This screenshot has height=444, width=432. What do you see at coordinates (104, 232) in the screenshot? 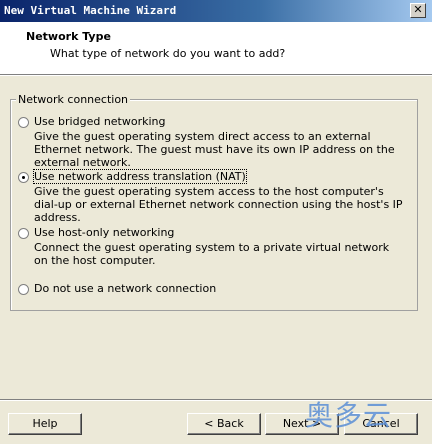
I see `option-label: Use host-only networking` at bounding box center [104, 232].